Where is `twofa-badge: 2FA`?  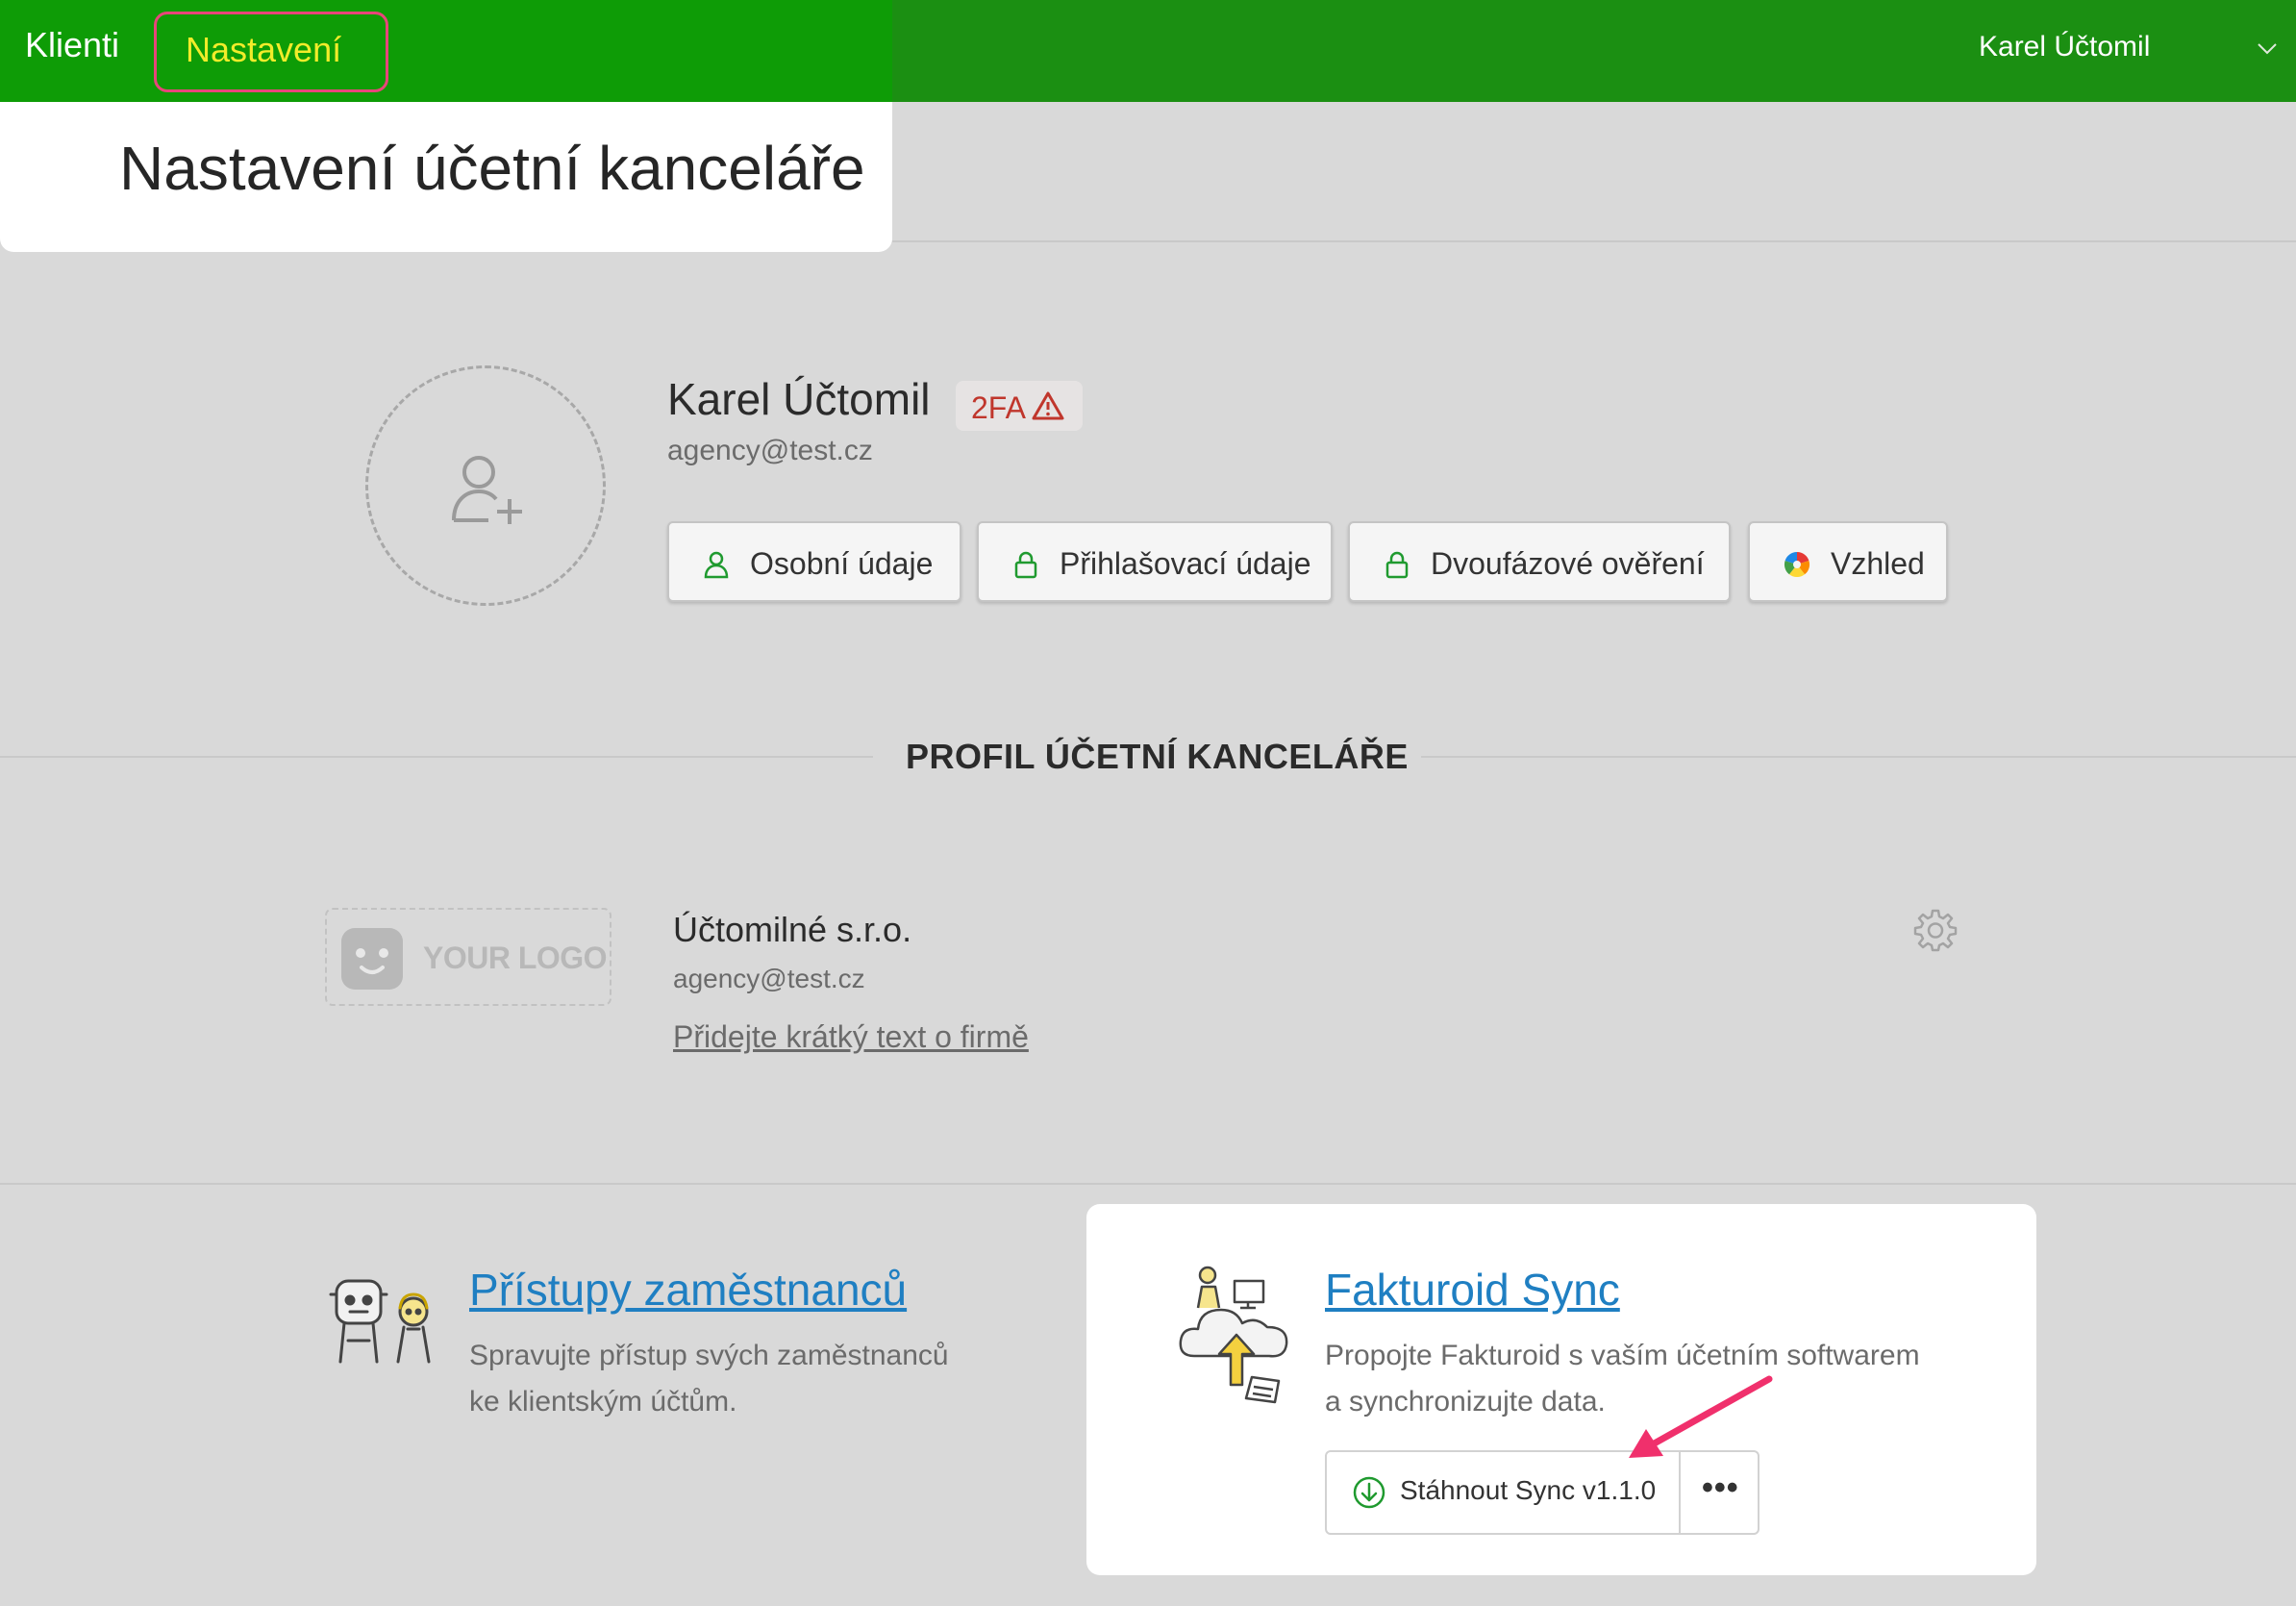 twofa-badge: 2FA is located at coordinates (1019, 406).